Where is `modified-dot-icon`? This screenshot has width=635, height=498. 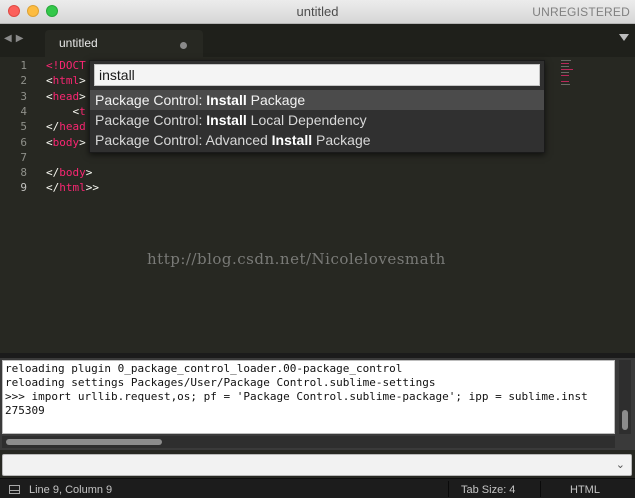
modified-dot-icon is located at coordinates (183, 45).